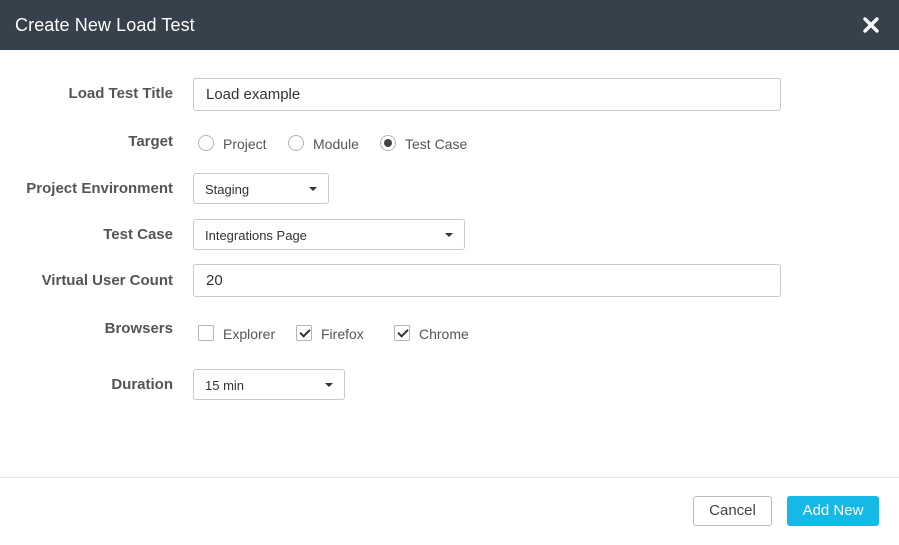  I want to click on radio-project, so click(206, 143).